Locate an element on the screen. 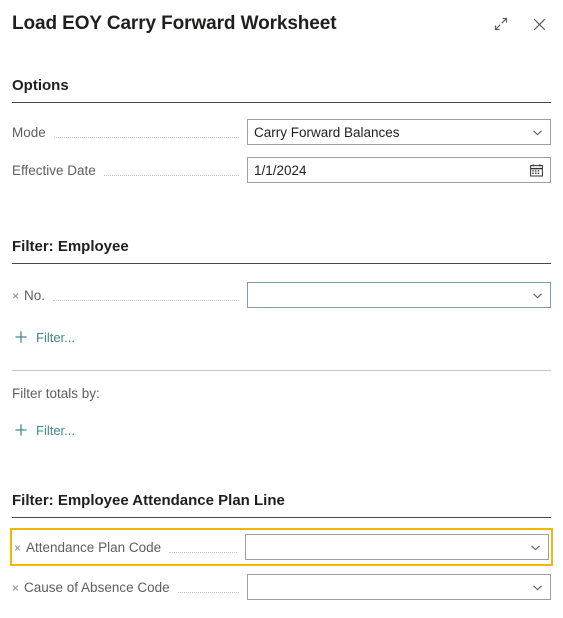 This screenshot has width=563, height=618. filter-totals-label: Filter totals by: is located at coordinates (56, 393).